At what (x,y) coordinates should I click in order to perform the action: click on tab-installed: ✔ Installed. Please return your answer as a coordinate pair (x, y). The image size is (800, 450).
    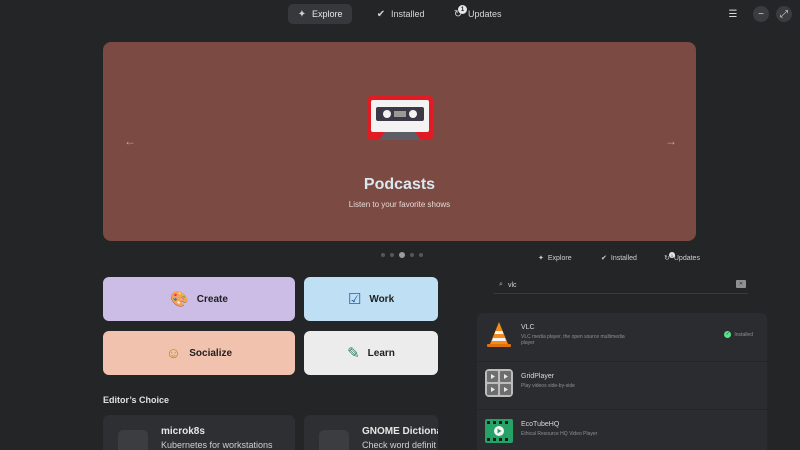
    Looking at the image, I should click on (400, 14).